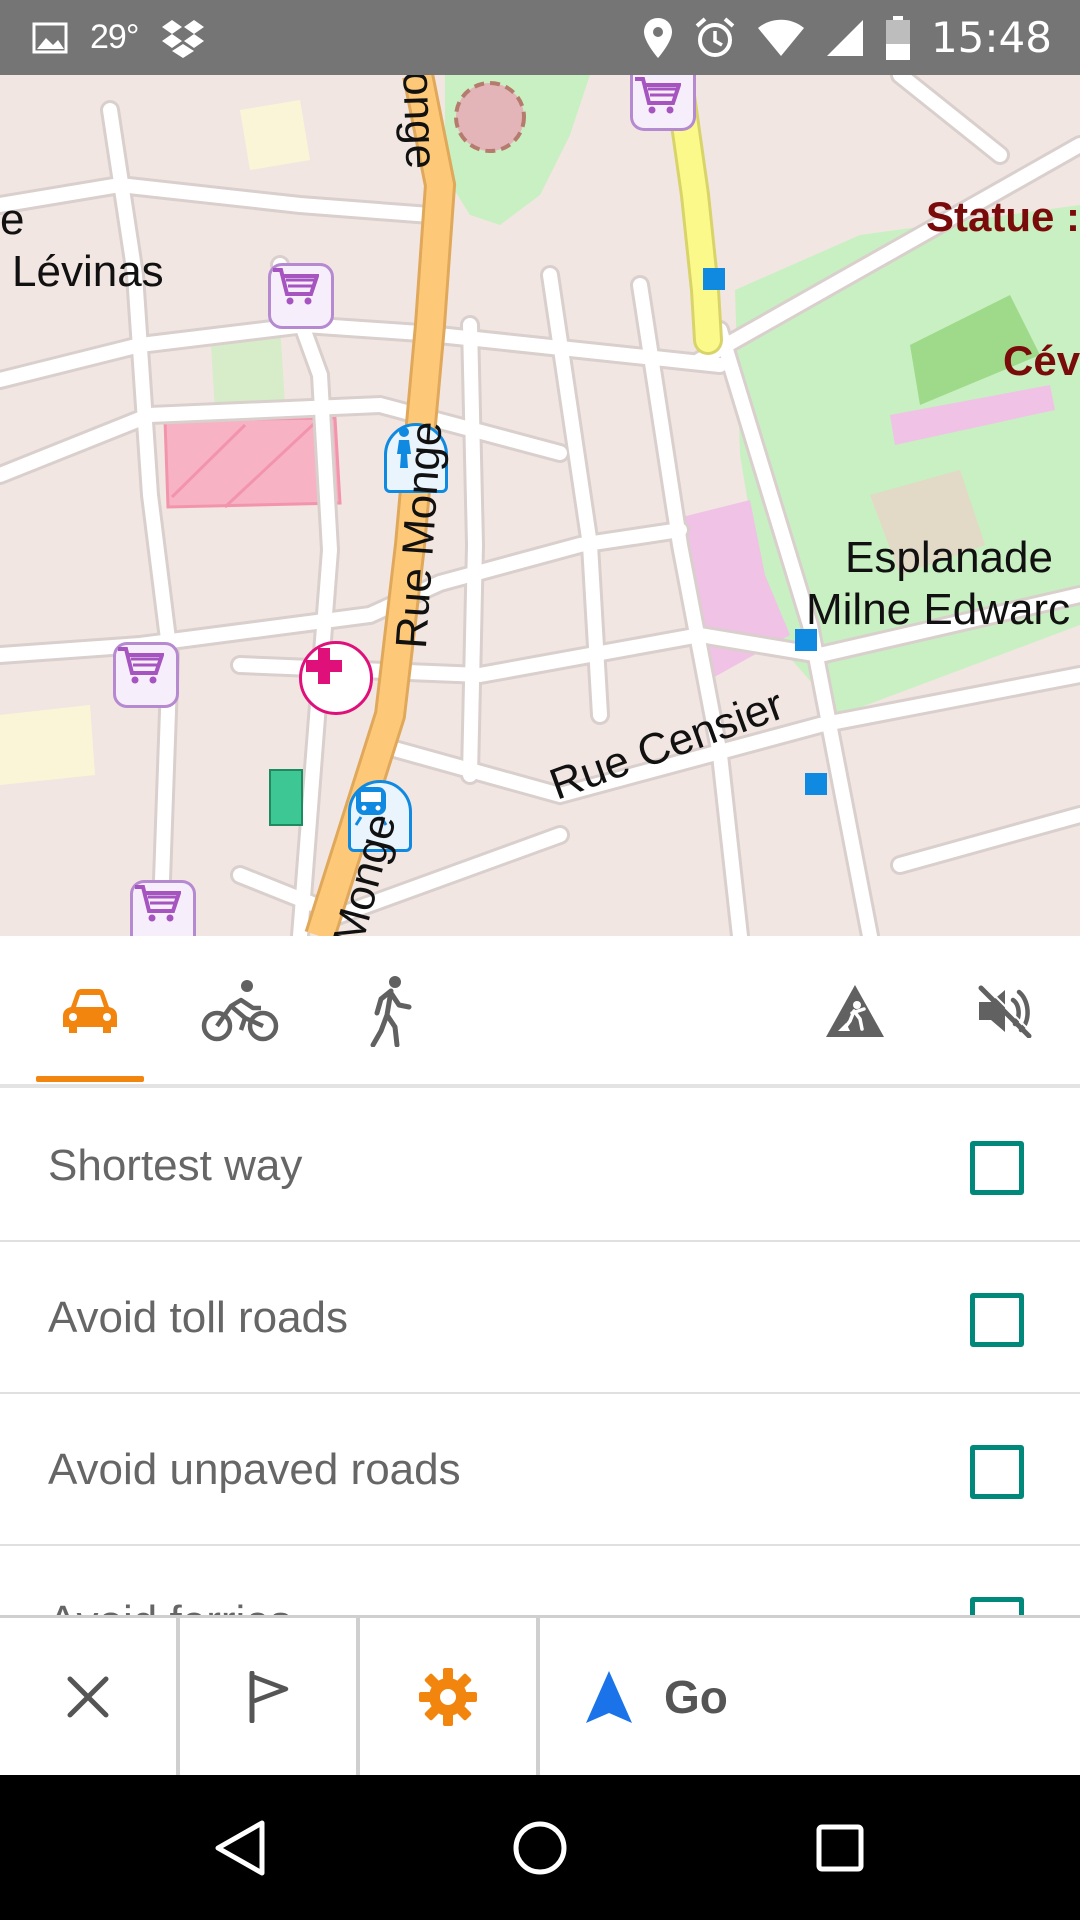 This screenshot has height=1920, width=1080. What do you see at coordinates (540, 37) in the screenshot?
I see `status-bar: 29° 15:48` at bounding box center [540, 37].